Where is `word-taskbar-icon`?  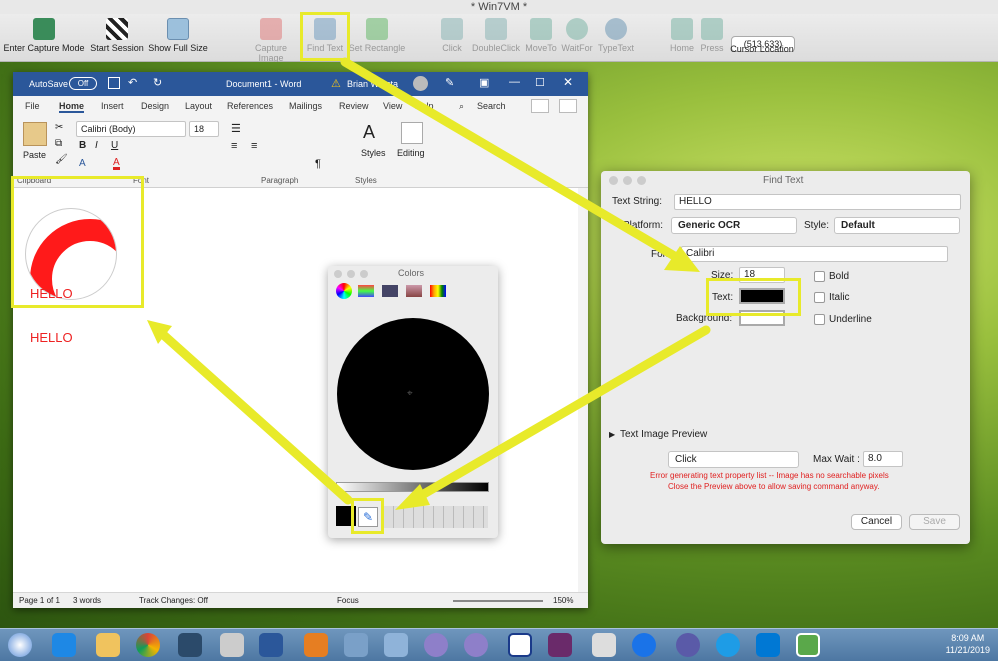
word-taskbar-icon is located at coordinates (271, 645).